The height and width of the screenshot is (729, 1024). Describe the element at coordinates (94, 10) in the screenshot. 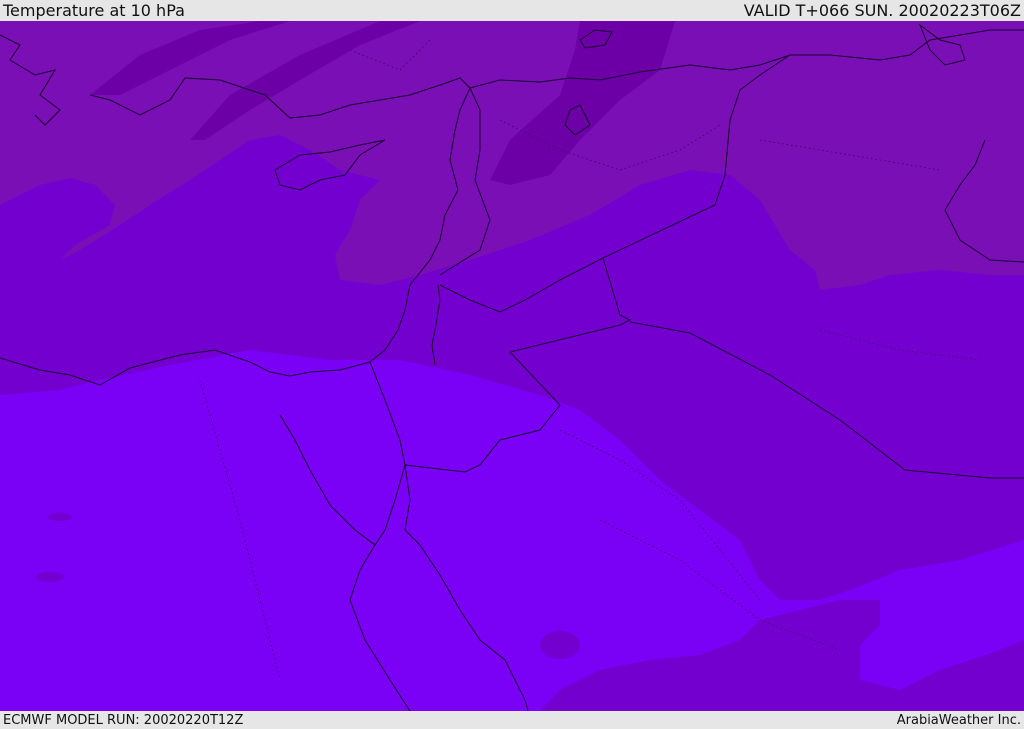

I see `map-title: Temperature at 10 hPa` at that location.